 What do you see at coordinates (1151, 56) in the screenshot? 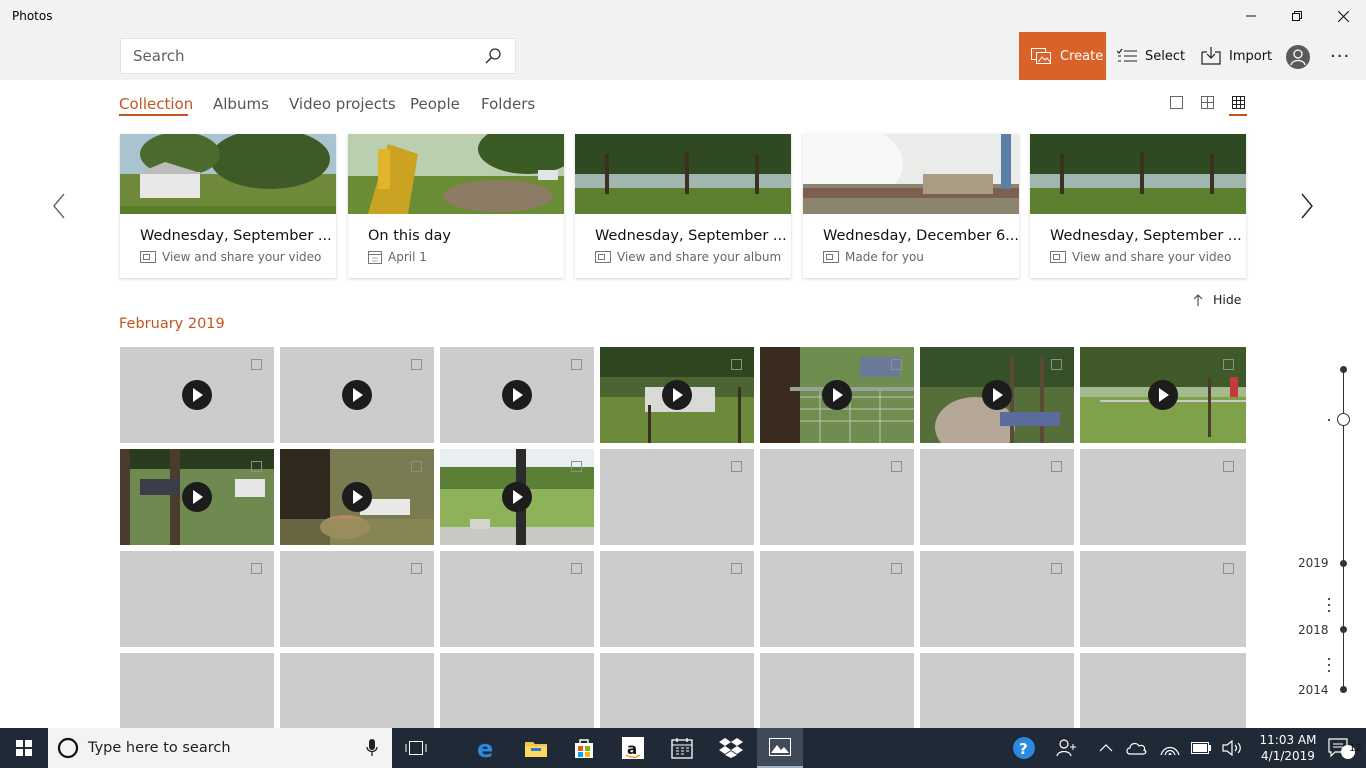
I see `select-button: Select` at bounding box center [1151, 56].